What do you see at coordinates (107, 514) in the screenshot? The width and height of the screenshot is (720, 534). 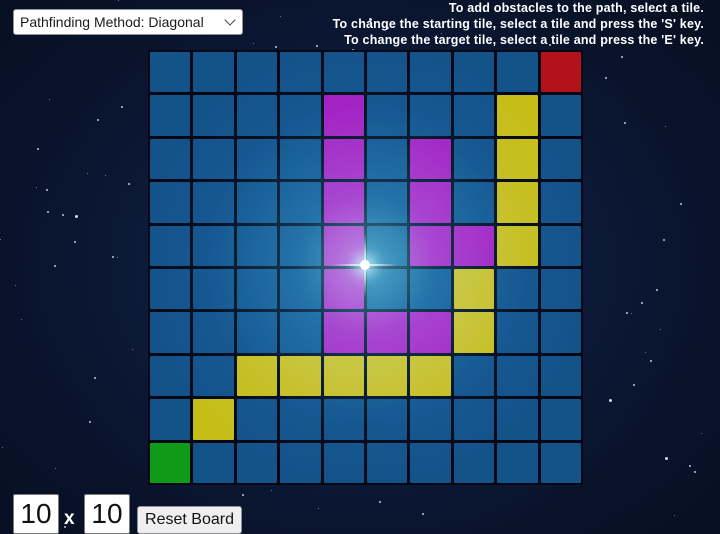 I see `columns-input: 10` at bounding box center [107, 514].